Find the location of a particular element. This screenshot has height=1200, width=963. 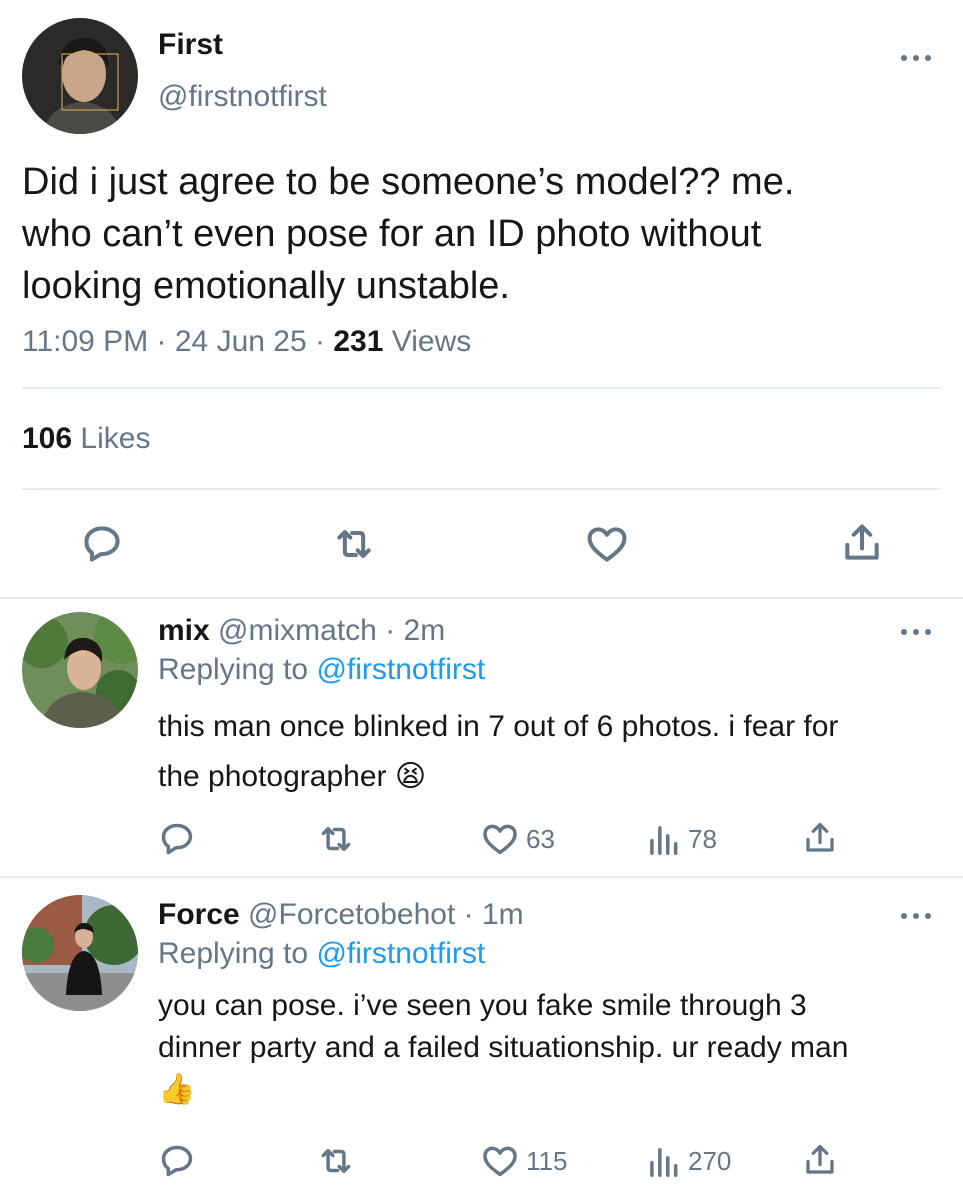

reply-handle: @mixmatch is located at coordinates (297, 630).